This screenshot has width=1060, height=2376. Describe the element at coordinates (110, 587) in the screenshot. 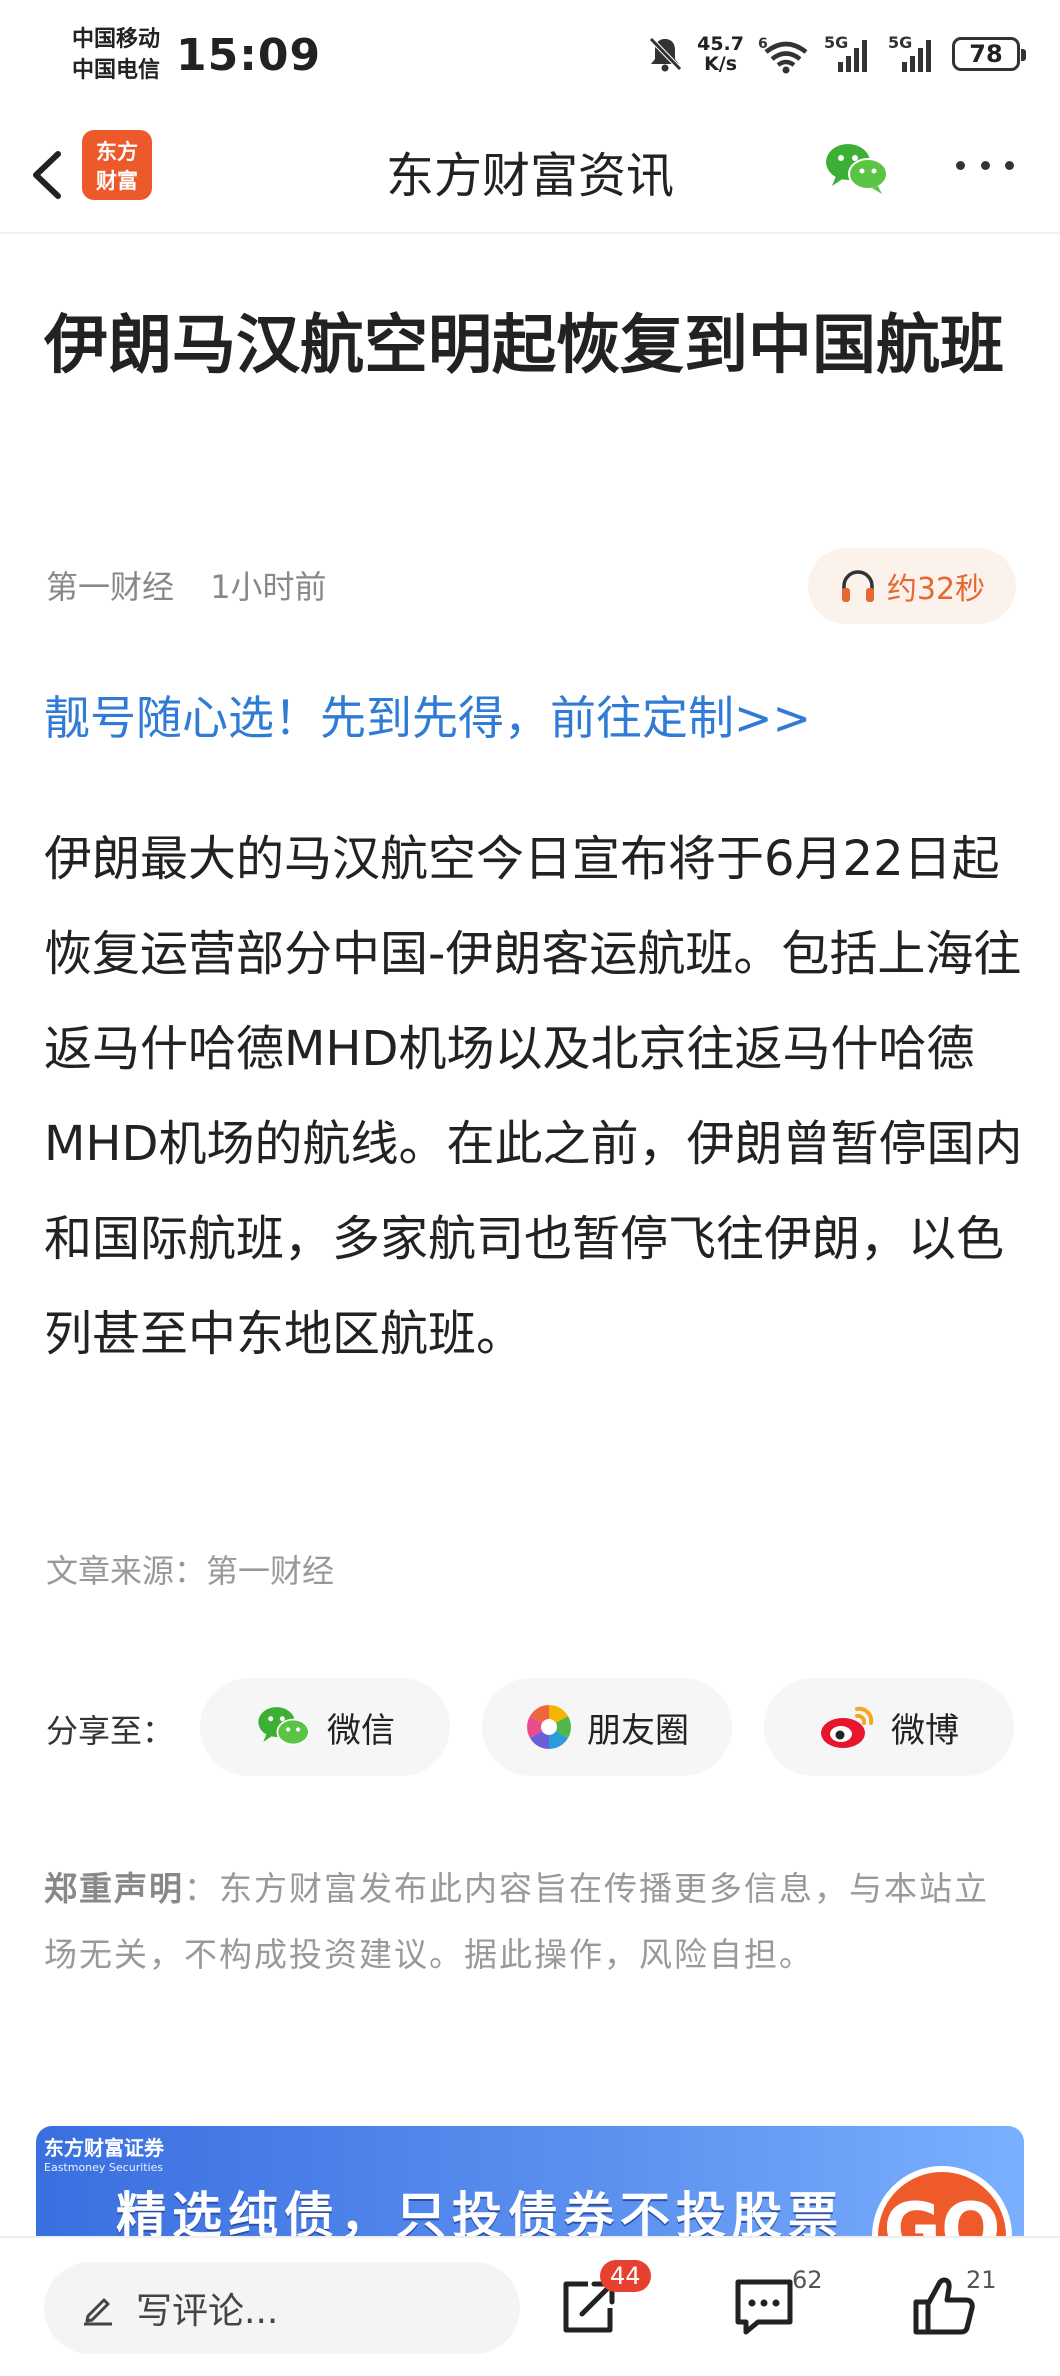

I see `article-source-name: 第一财经` at that location.